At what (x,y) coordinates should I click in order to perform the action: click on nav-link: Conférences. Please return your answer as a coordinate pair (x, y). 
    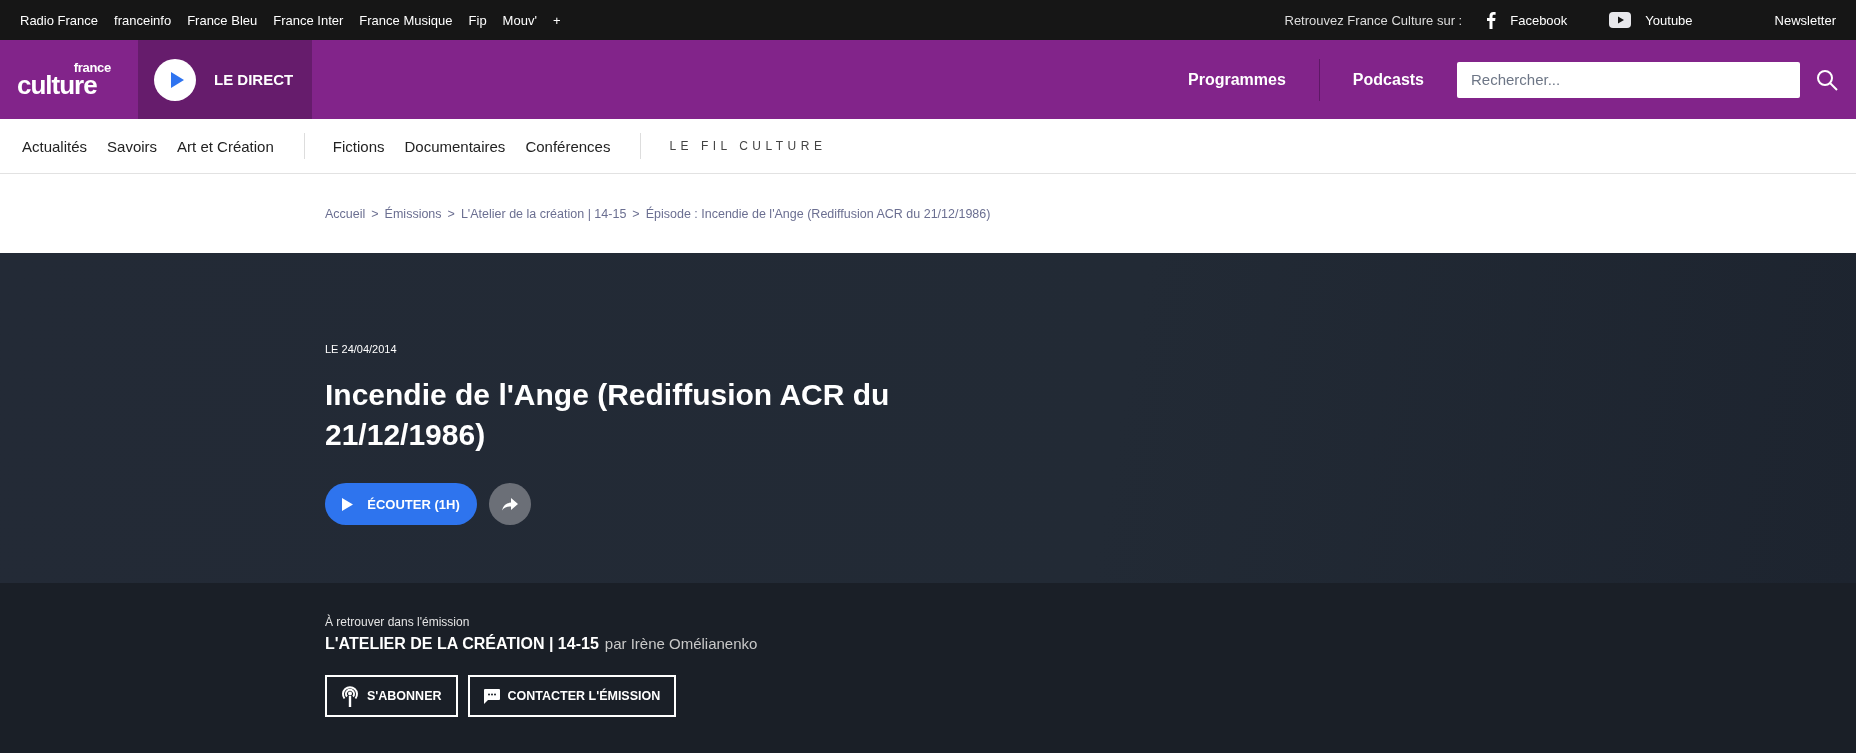
    Looking at the image, I should click on (568, 146).